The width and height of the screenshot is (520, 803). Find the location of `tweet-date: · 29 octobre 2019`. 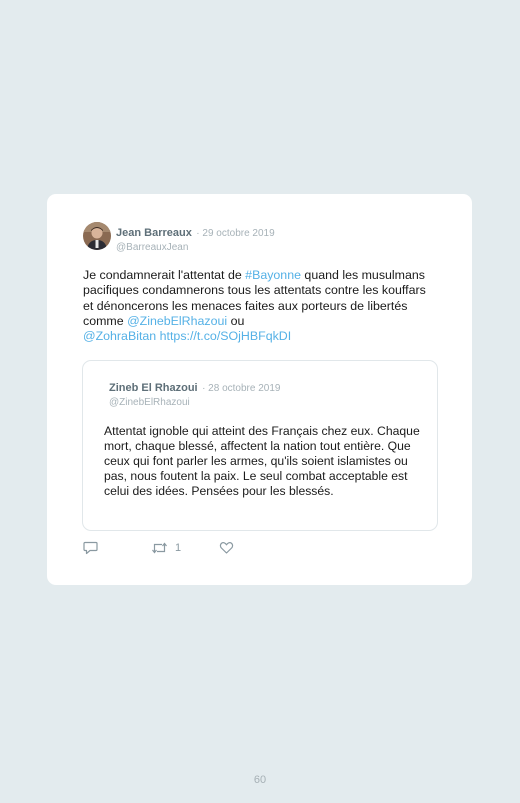

tweet-date: · 29 octobre 2019 is located at coordinates (235, 233).